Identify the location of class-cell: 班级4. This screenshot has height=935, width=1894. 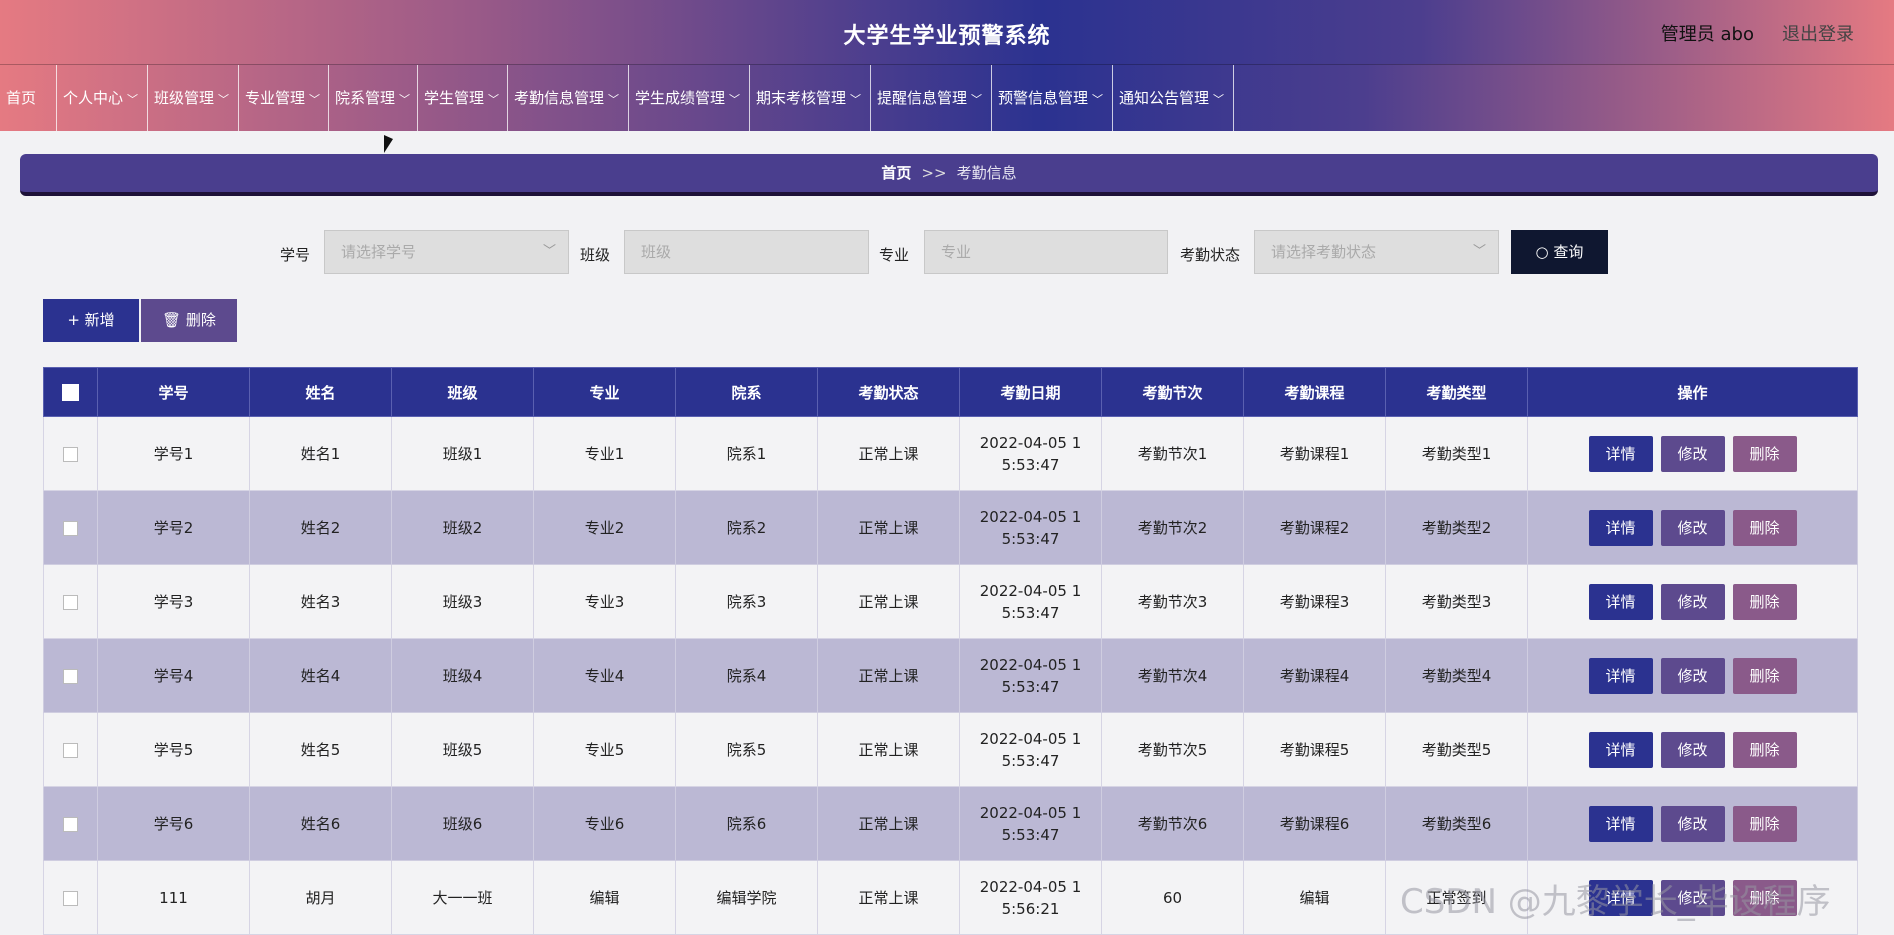
(462, 675).